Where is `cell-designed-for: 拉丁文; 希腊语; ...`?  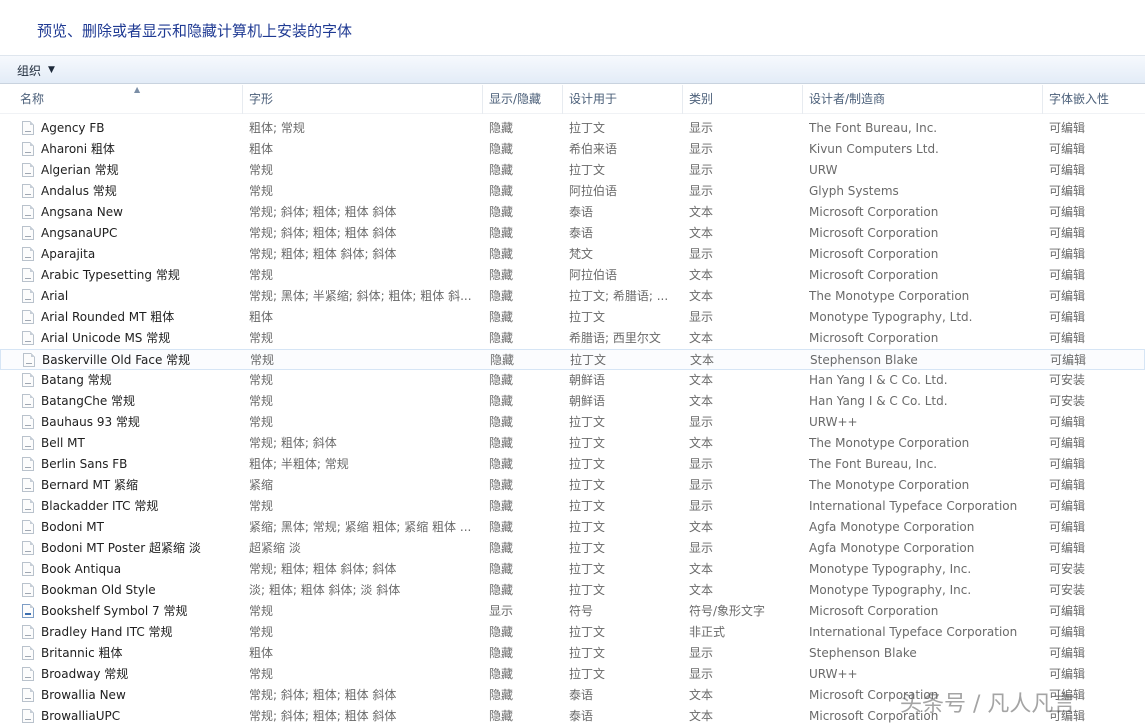
cell-designed-for: 拉丁文; 希腊语; ... is located at coordinates (619, 296).